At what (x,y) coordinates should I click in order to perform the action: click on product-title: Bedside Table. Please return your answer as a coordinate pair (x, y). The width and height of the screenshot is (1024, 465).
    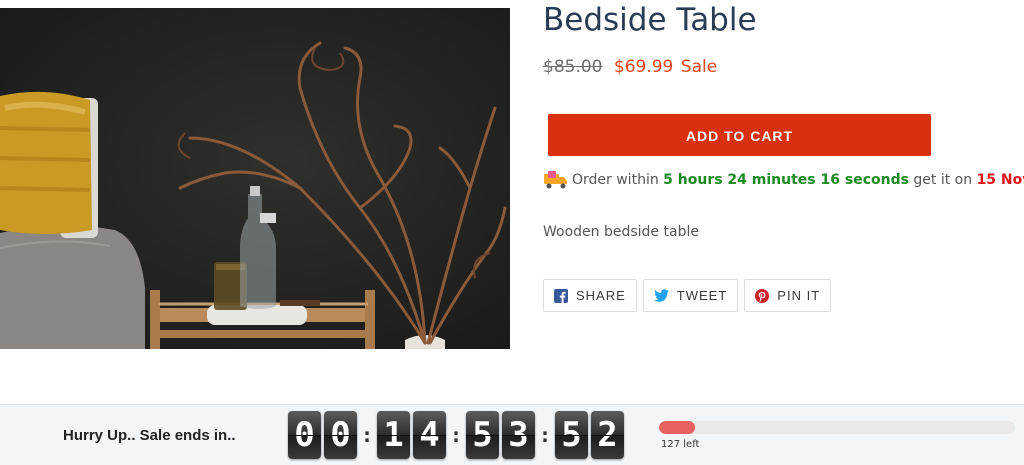
    Looking at the image, I should click on (650, 20).